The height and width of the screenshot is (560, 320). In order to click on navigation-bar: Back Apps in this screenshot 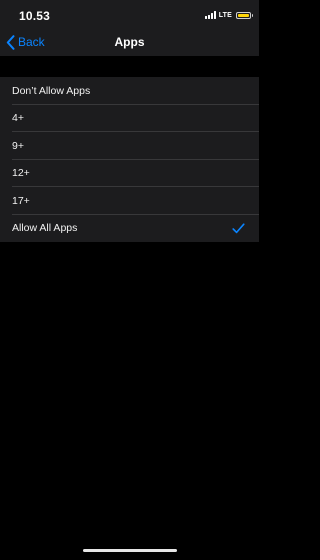, I will do `click(129, 43)`.